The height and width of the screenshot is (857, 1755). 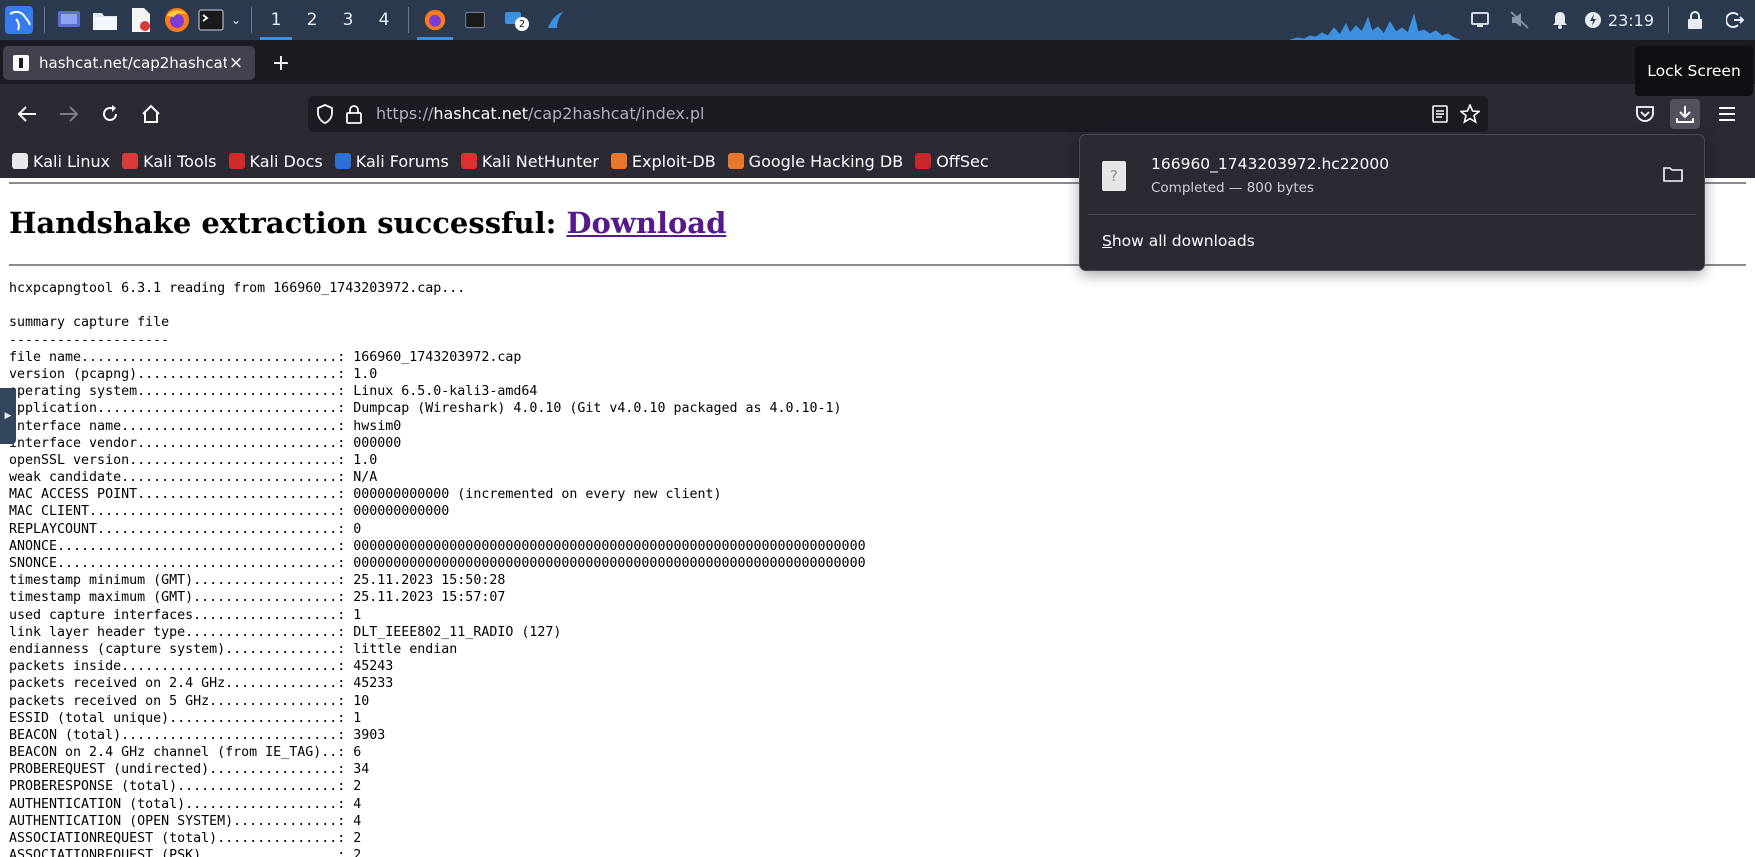 What do you see at coordinates (342, 161) in the screenshot?
I see `kali-forums-icon` at bounding box center [342, 161].